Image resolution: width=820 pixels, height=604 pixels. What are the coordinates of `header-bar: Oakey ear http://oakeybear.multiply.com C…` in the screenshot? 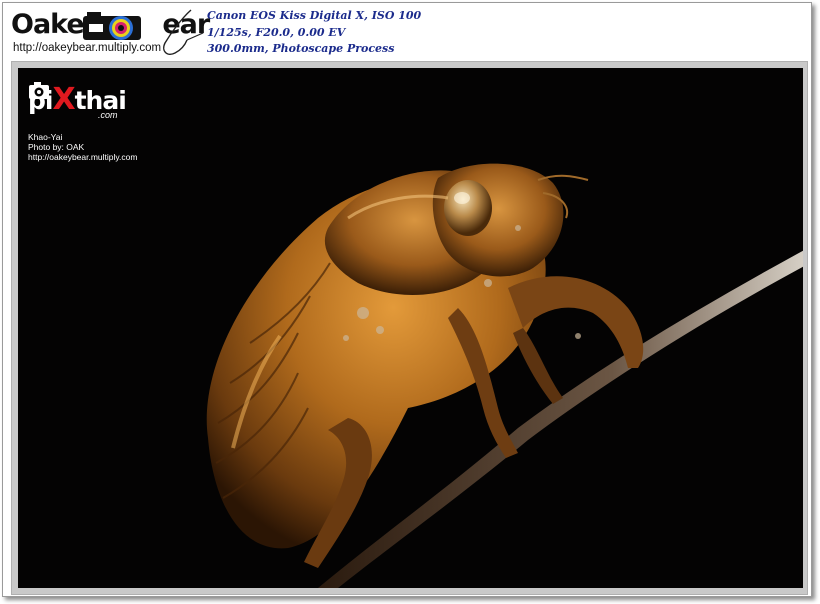 It's located at (407, 31).